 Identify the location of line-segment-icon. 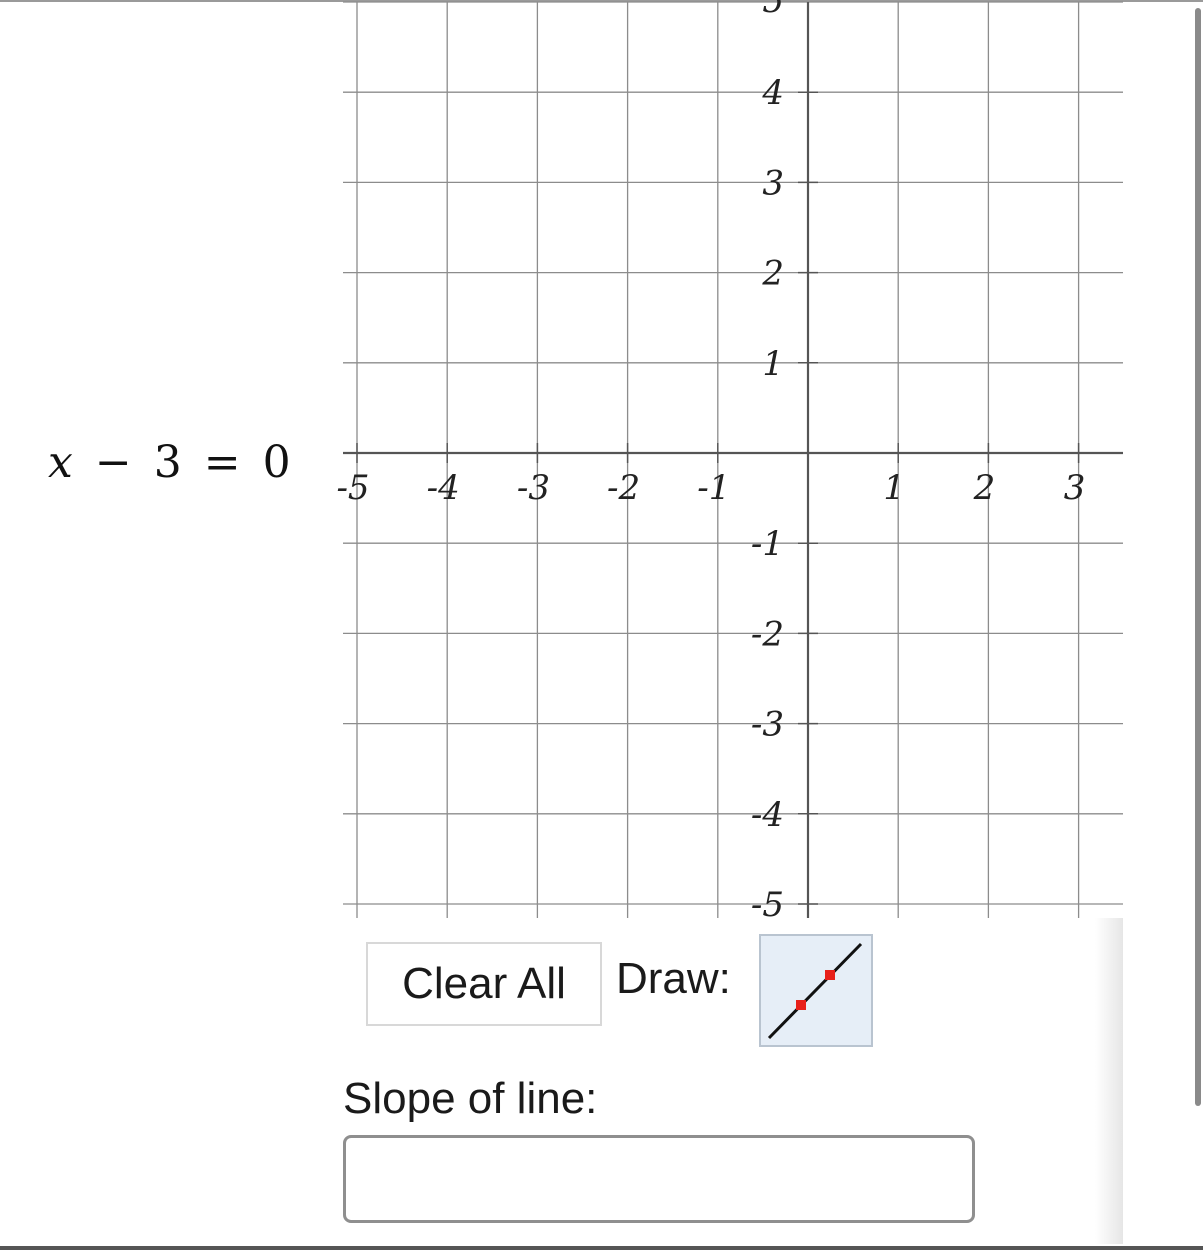
(815, 991).